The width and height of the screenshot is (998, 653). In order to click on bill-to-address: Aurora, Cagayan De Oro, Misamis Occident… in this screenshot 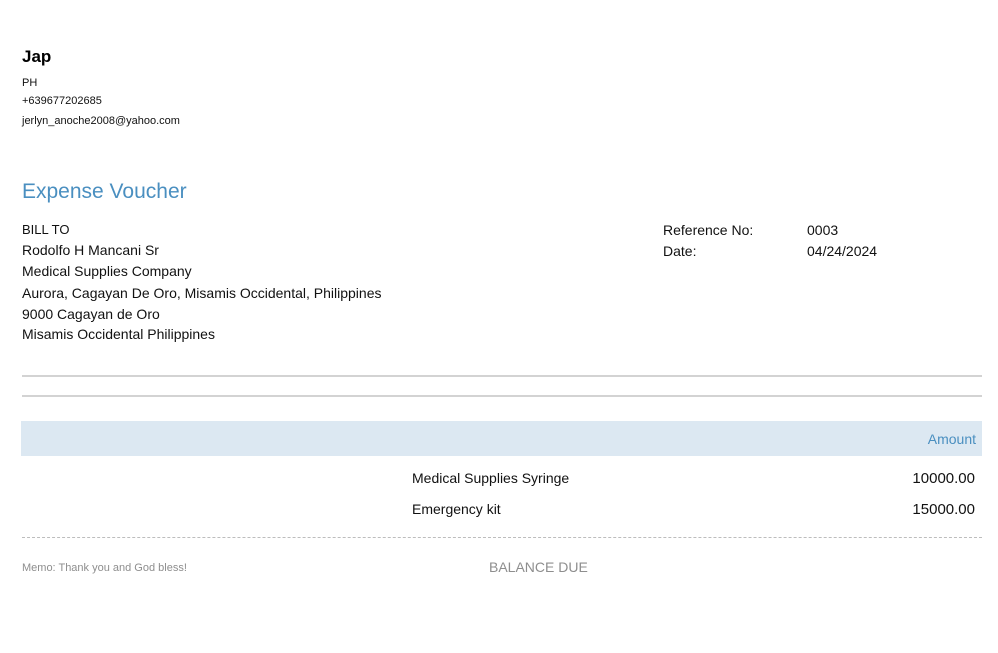, I will do `click(202, 293)`.